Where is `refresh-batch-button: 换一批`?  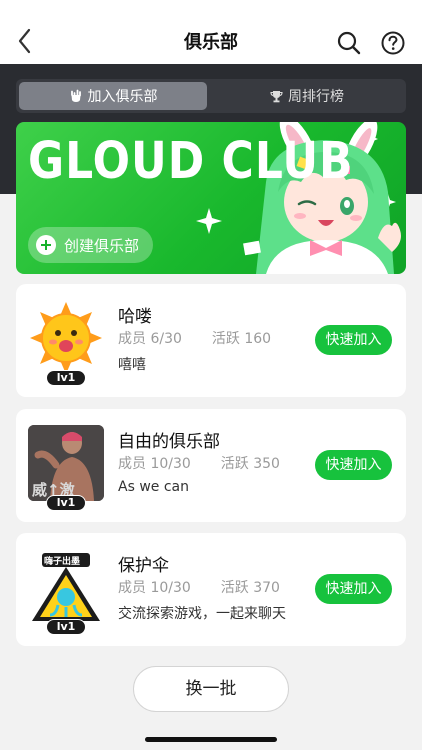
refresh-batch-button: 换一批 is located at coordinates (211, 689).